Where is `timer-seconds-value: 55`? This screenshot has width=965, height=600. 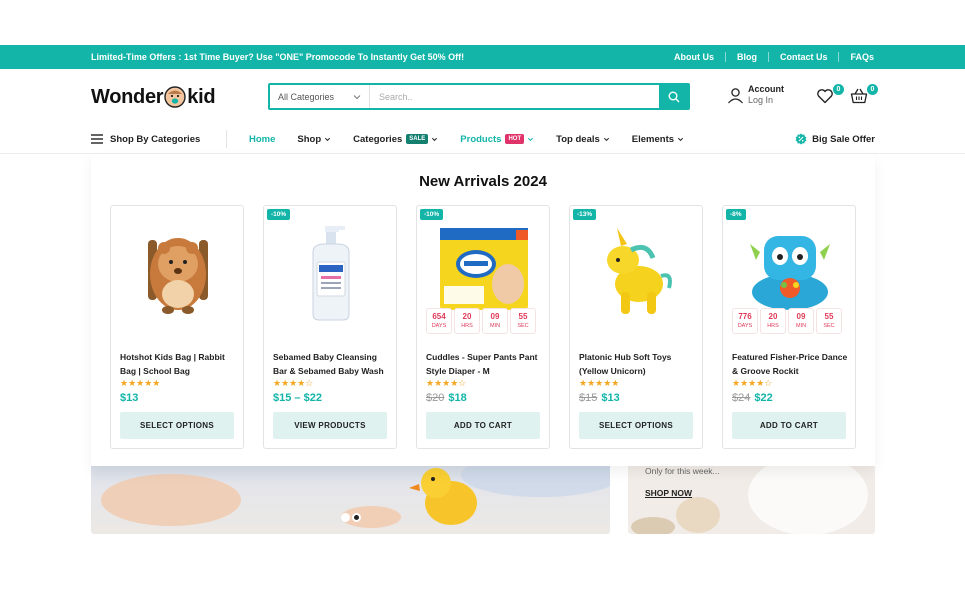
timer-seconds-value: 55 is located at coordinates (829, 316).